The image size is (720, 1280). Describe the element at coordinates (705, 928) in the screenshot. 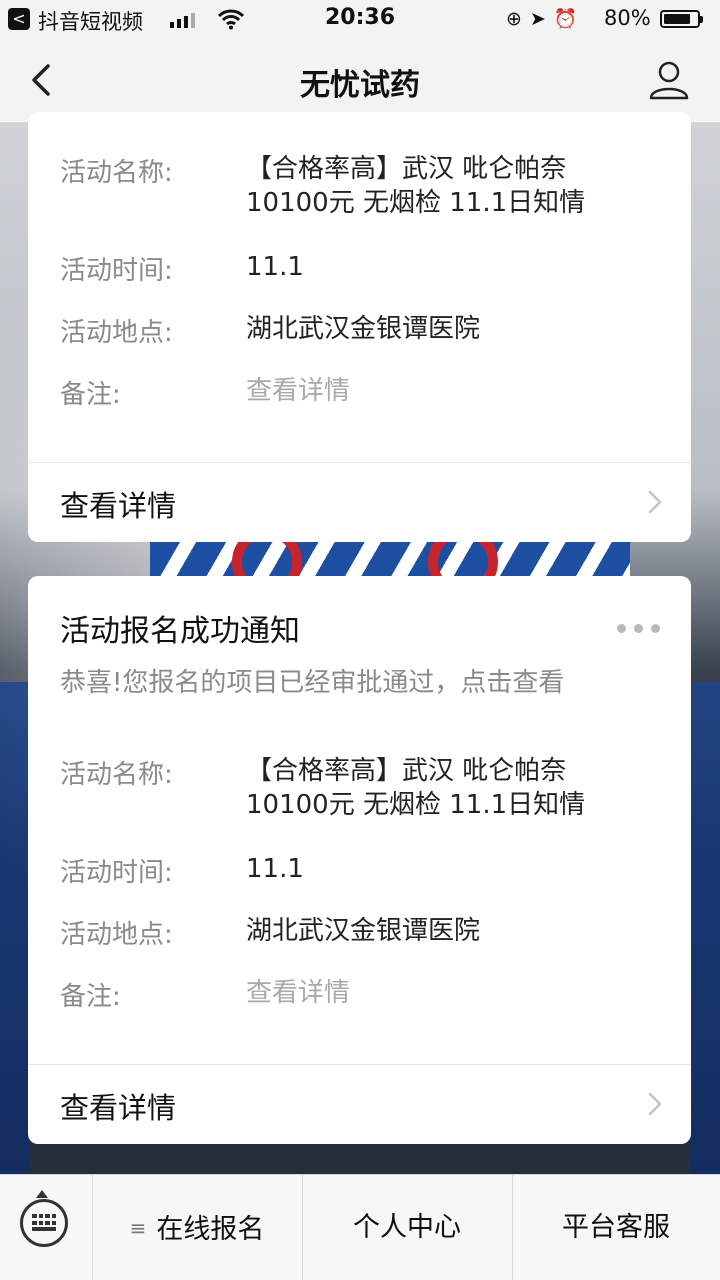

I see `background-edge-right` at that location.